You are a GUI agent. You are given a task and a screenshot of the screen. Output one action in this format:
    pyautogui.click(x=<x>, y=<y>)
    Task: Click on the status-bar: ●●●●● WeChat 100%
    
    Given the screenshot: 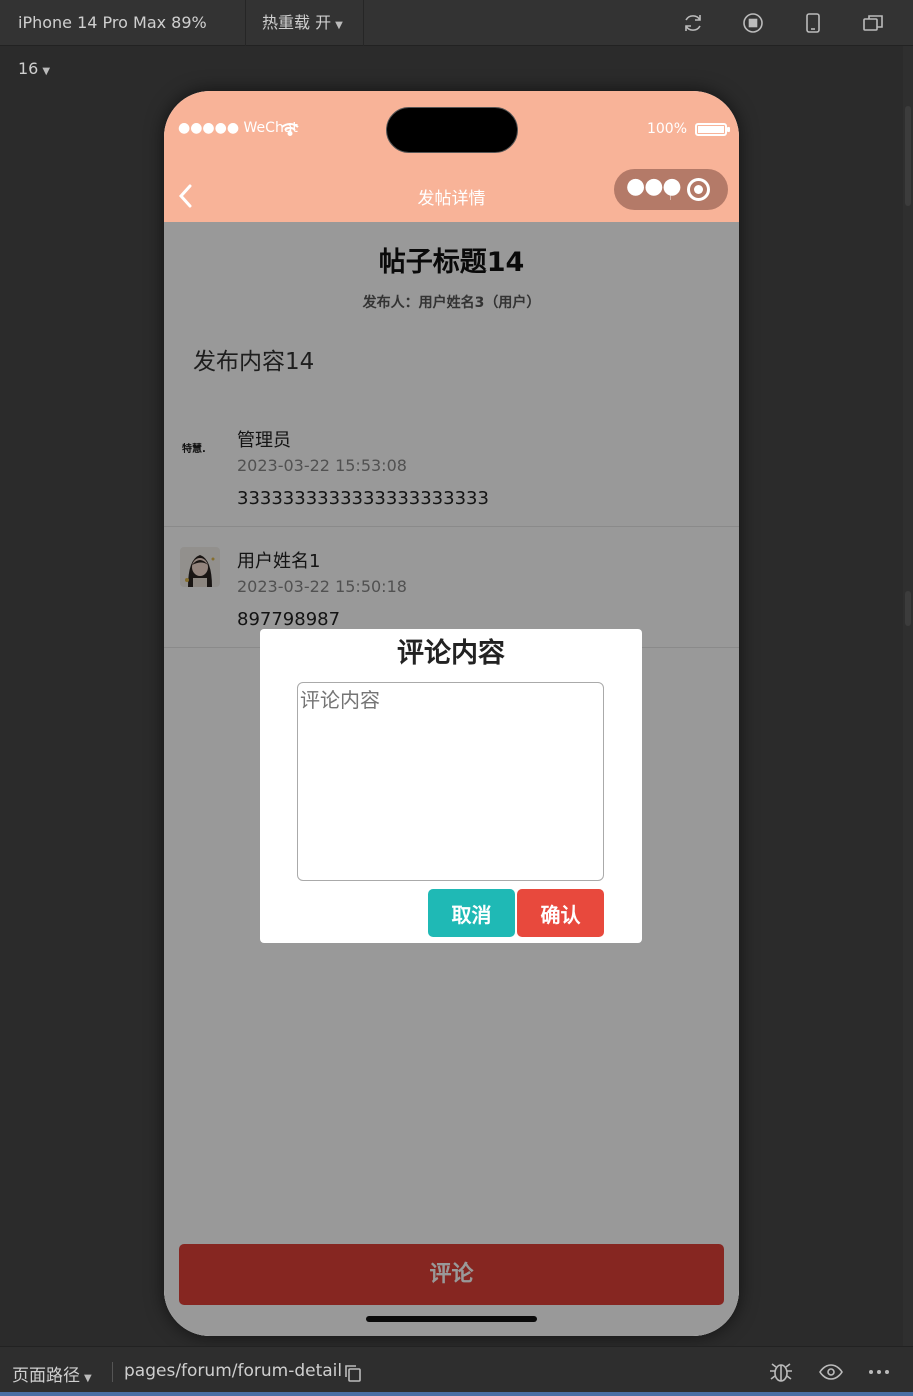 What is the action you would take?
    pyautogui.click(x=451, y=131)
    